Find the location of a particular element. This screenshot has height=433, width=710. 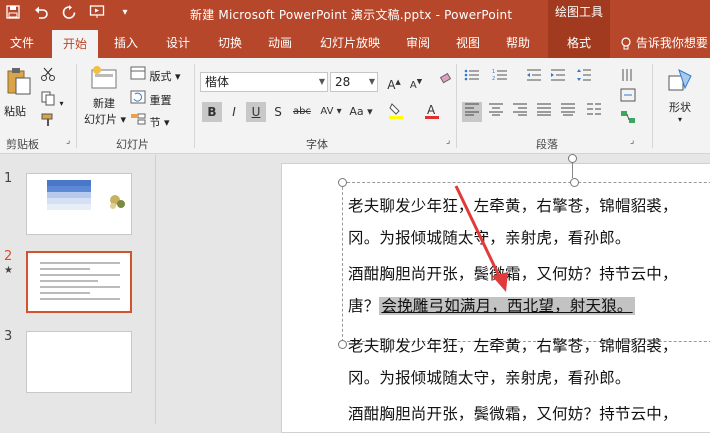

align-right-button is located at coordinates (520, 112).